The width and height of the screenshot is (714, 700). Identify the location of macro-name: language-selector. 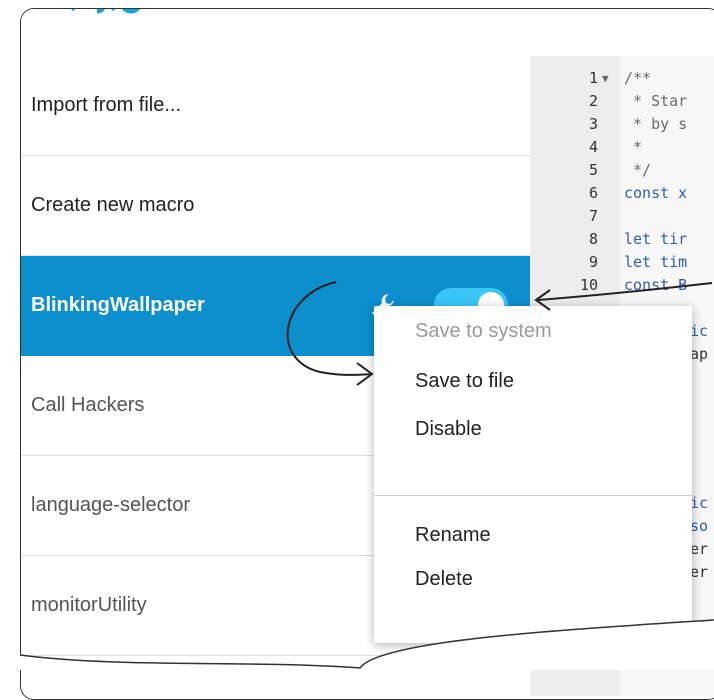
(110, 505).